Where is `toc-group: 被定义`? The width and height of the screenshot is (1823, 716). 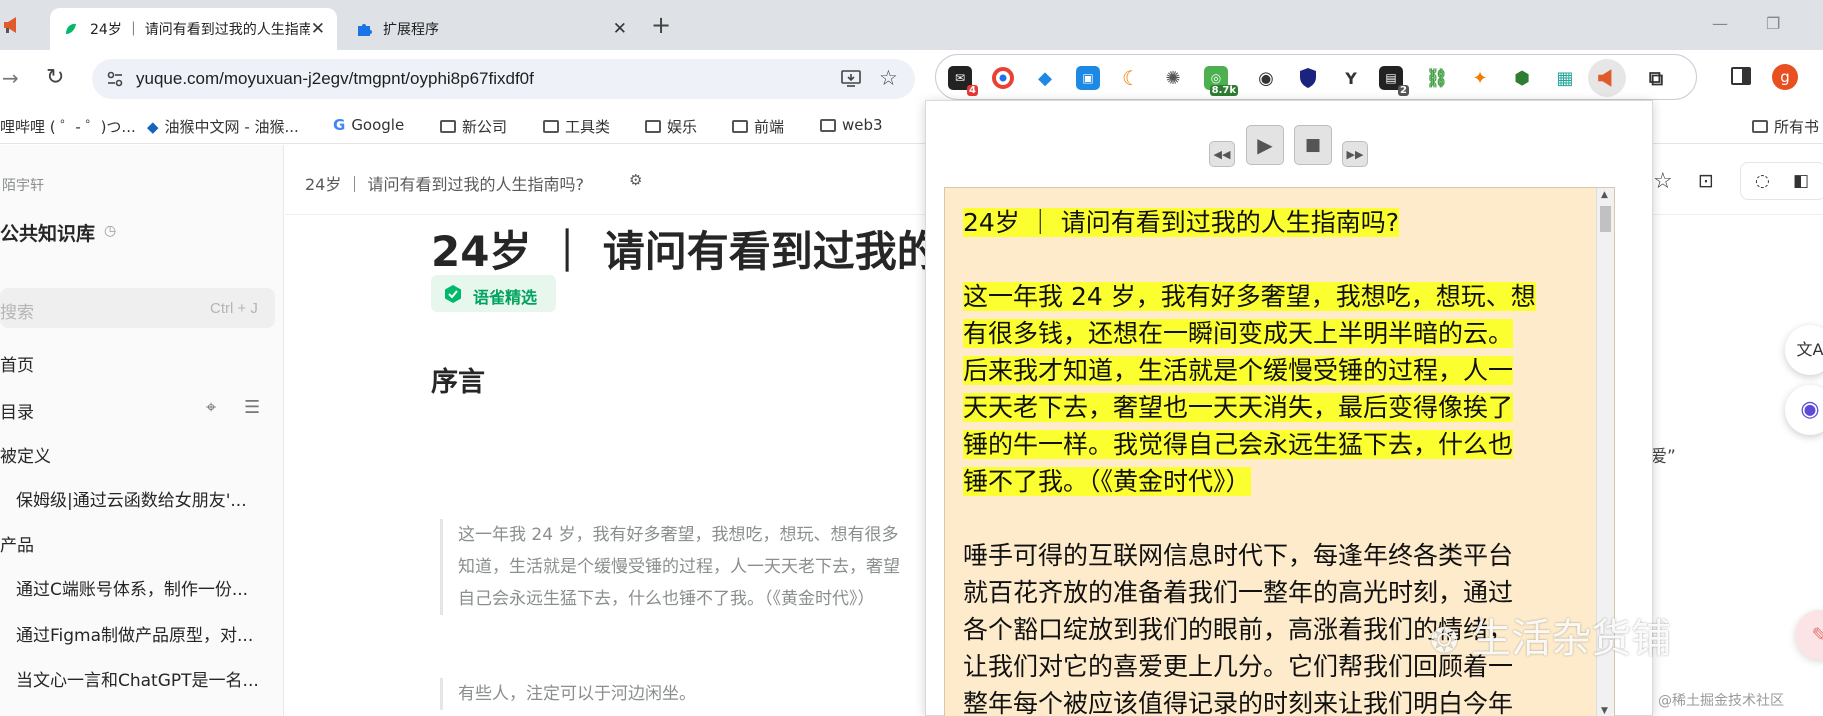
toc-group: 被定义 is located at coordinates (25, 454).